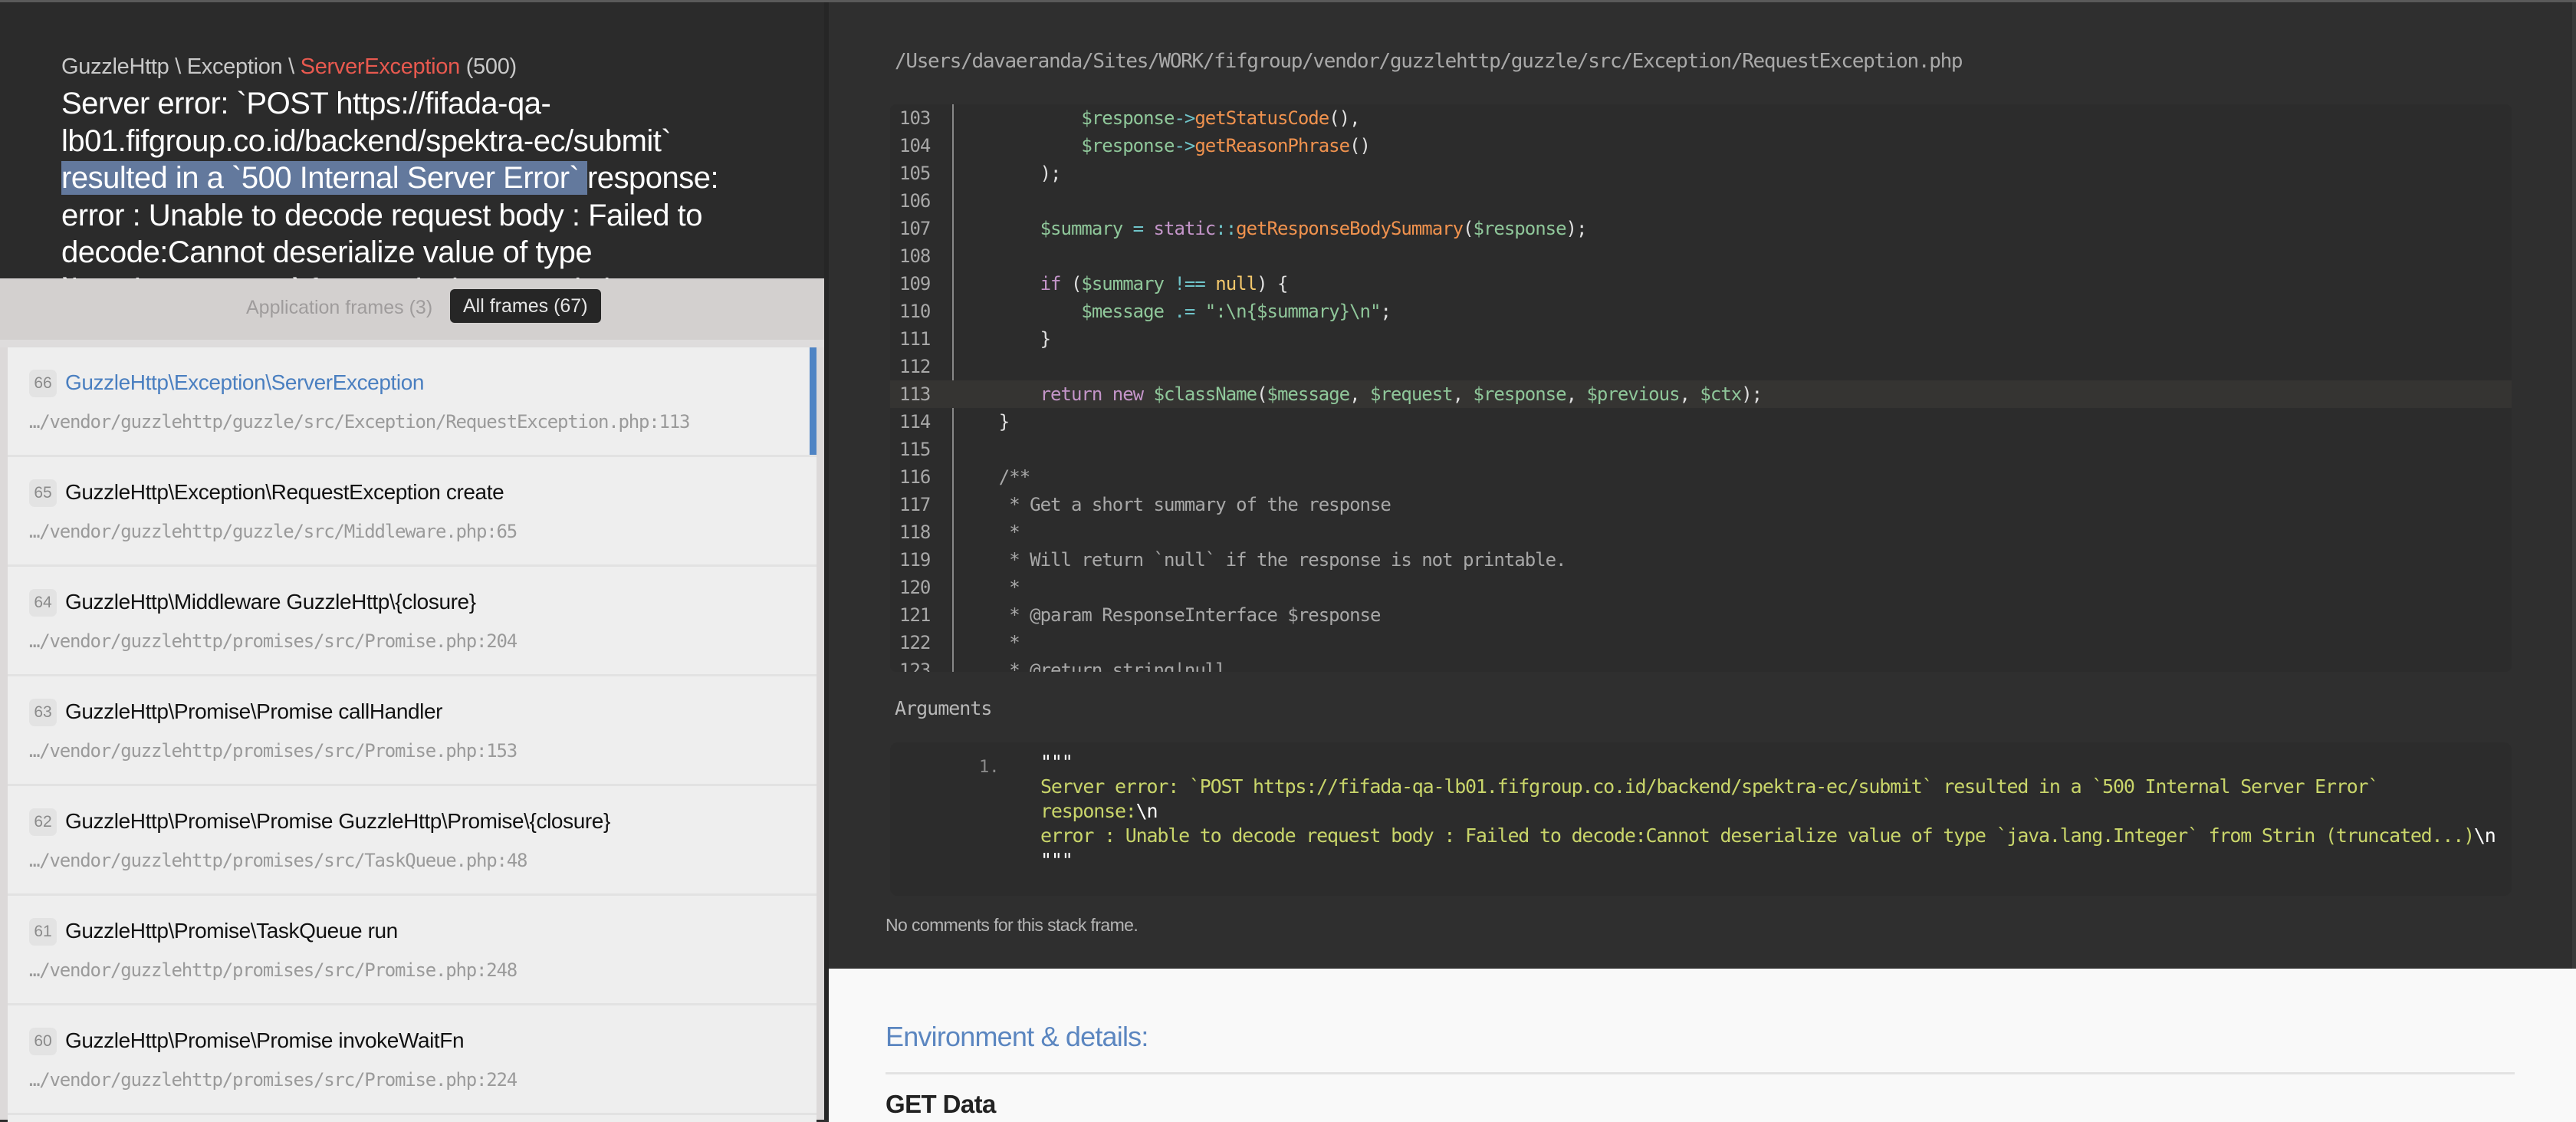  What do you see at coordinates (1701, 339) in the screenshot?
I see `code-line: 111 }` at bounding box center [1701, 339].